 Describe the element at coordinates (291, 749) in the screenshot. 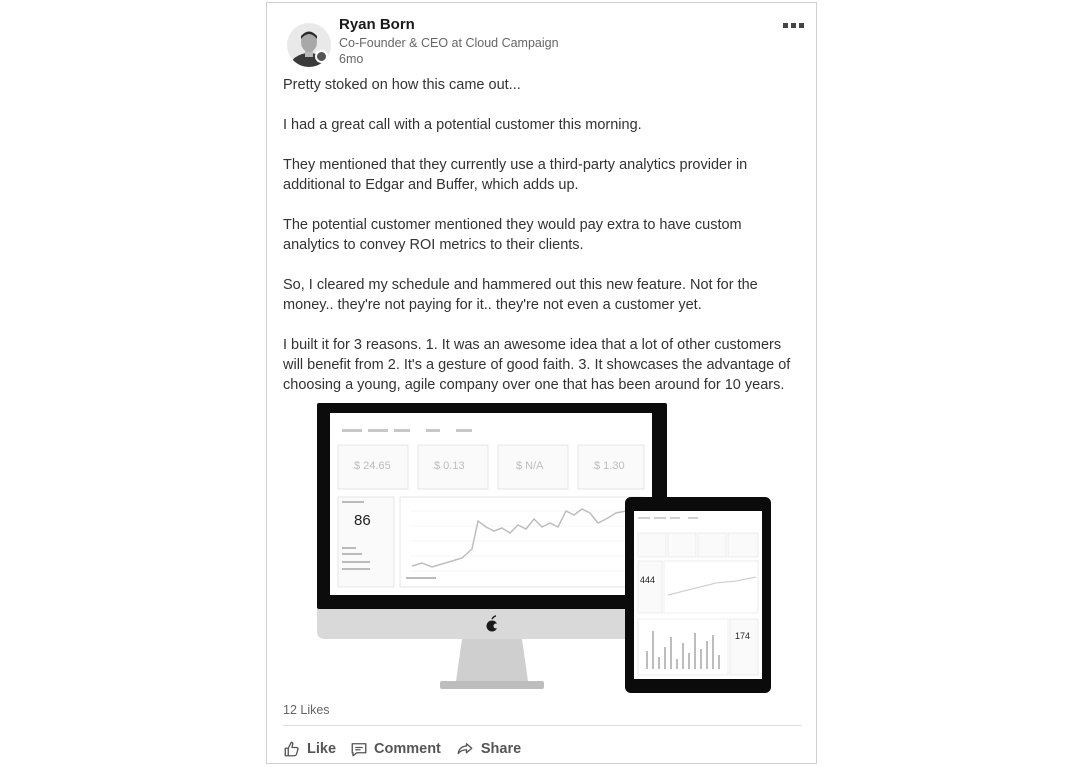

I see `thumbs-up-icon` at that location.